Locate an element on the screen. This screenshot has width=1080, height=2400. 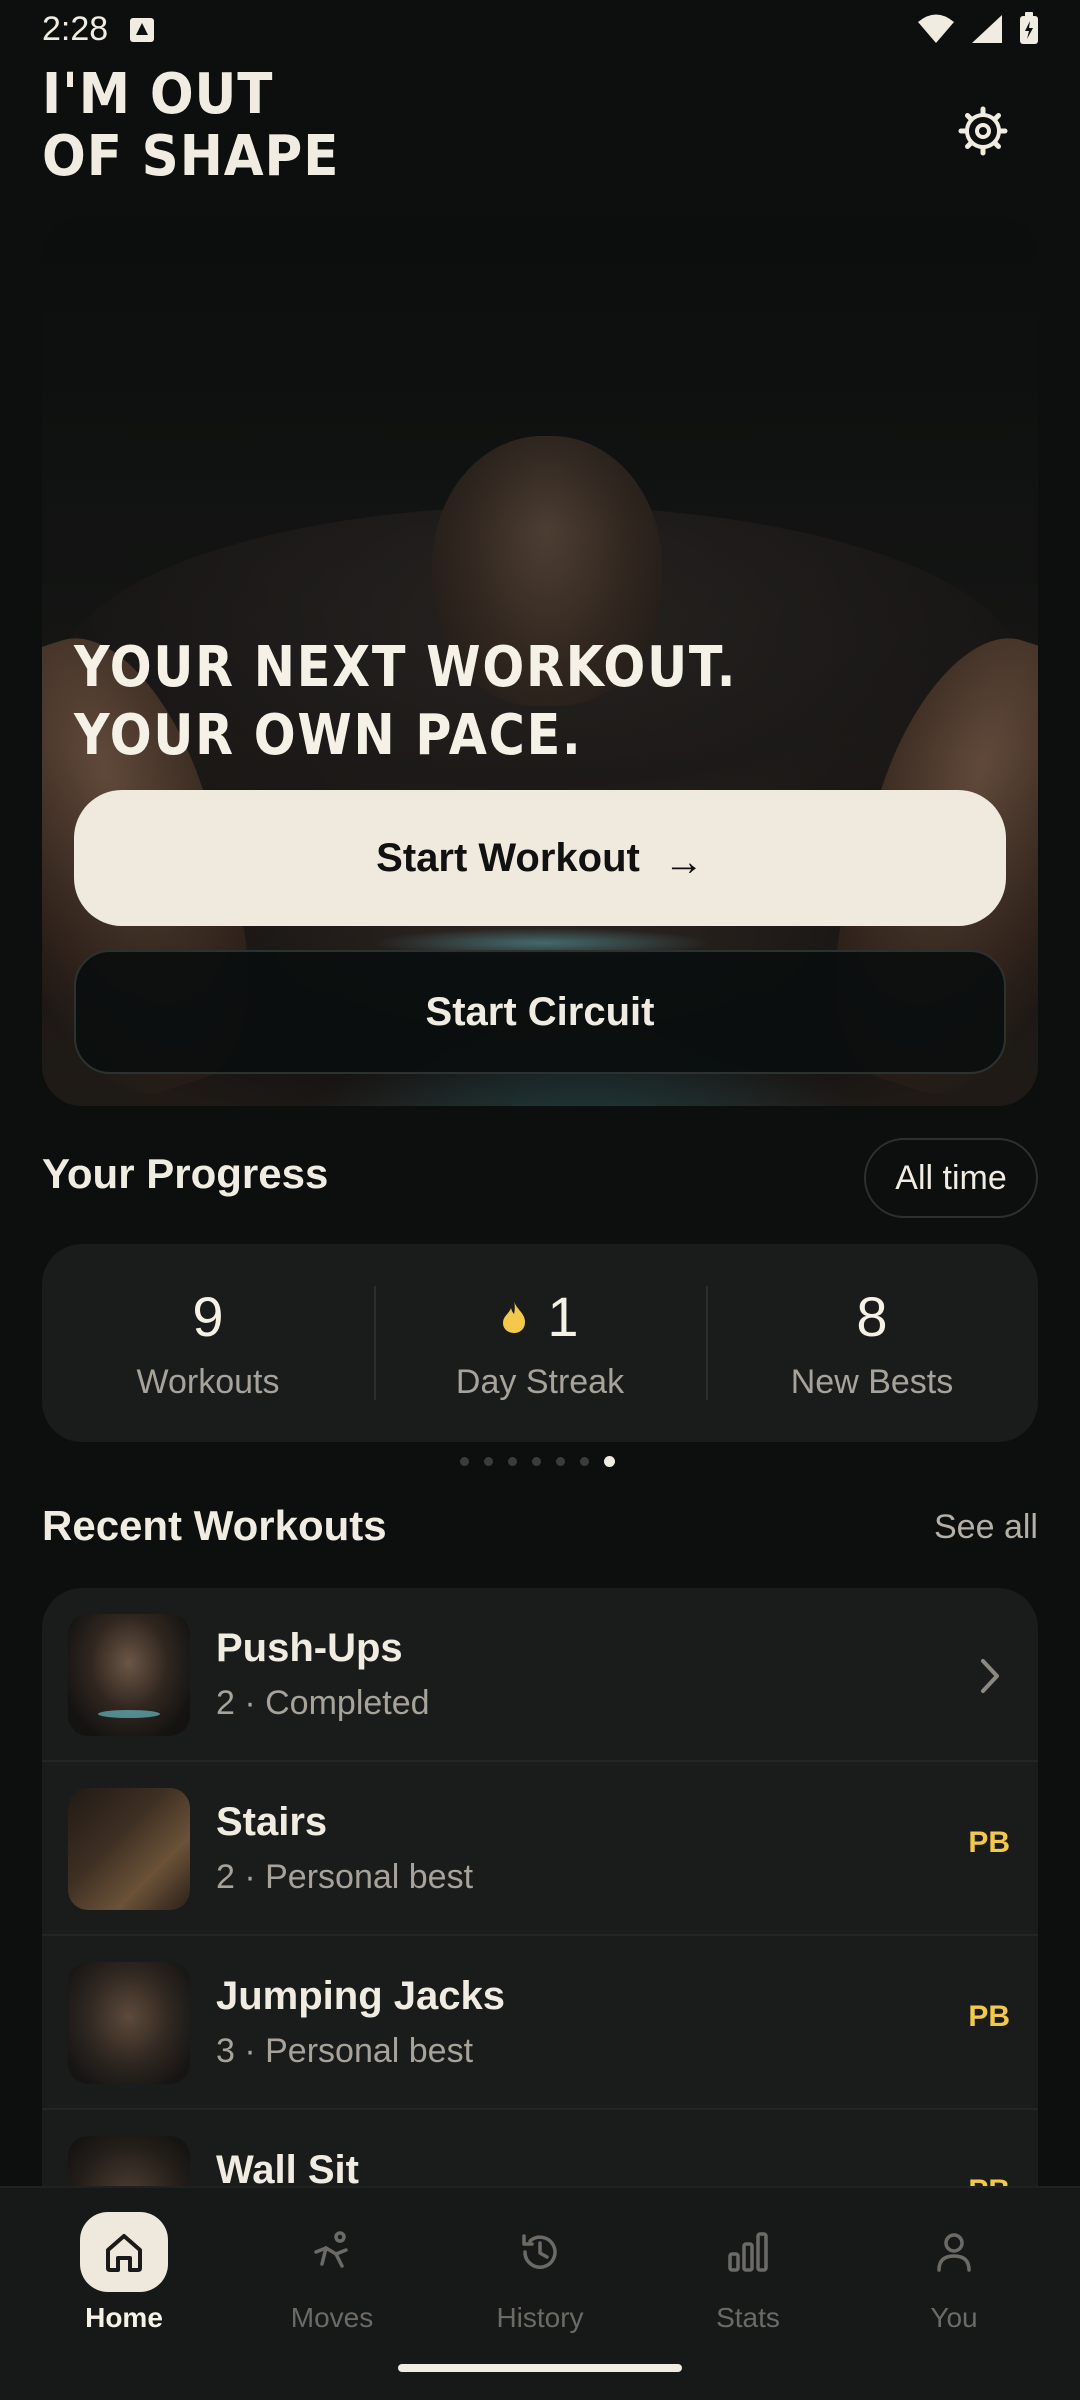
pager-dot-active is located at coordinates (609, 1461).